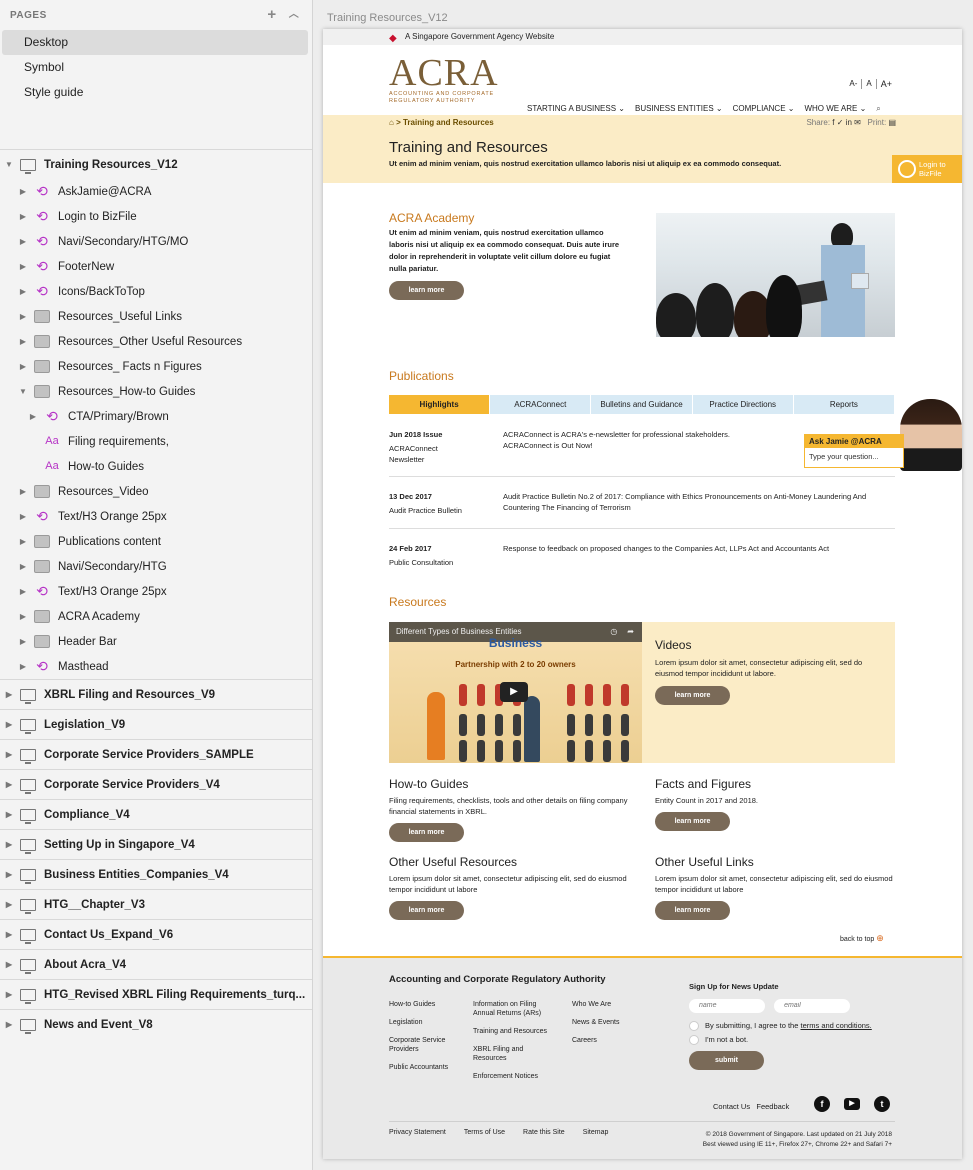 The height and width of the screenshot is (1170, 973). Describe the element at coordinates (156, 1024) in the screenshot. I see `artboard-row: ▶ News and Event_V8` at that location.